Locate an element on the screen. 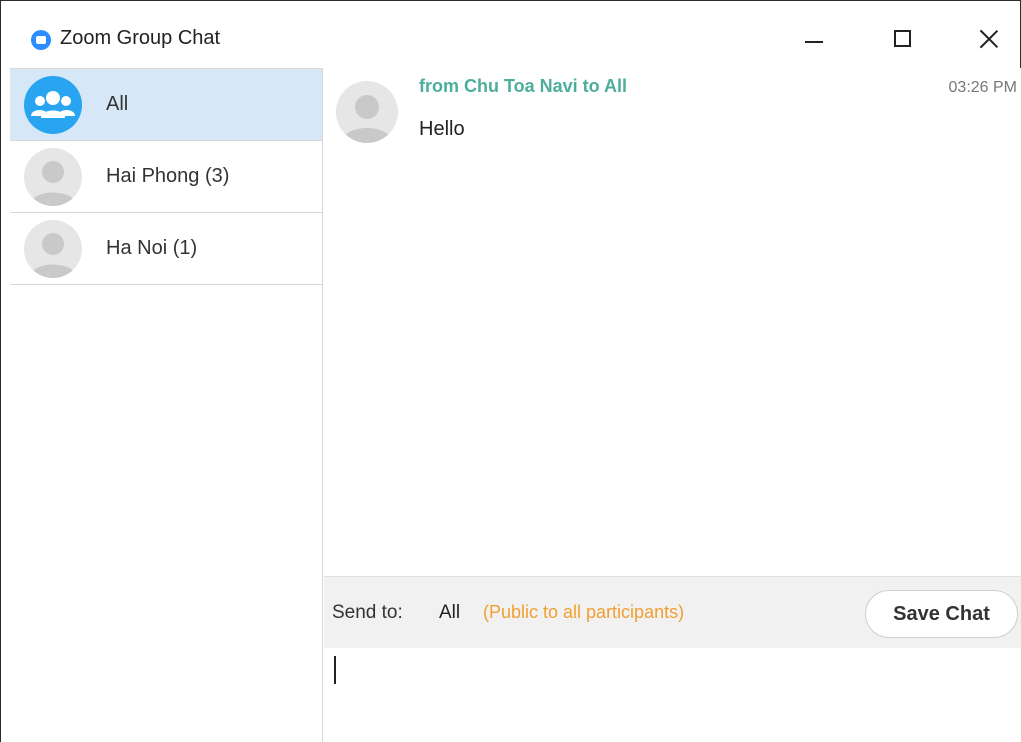 This screenshot has height=742, width=1021. sidebar-item-all: All is located at coordinates (166, 105).